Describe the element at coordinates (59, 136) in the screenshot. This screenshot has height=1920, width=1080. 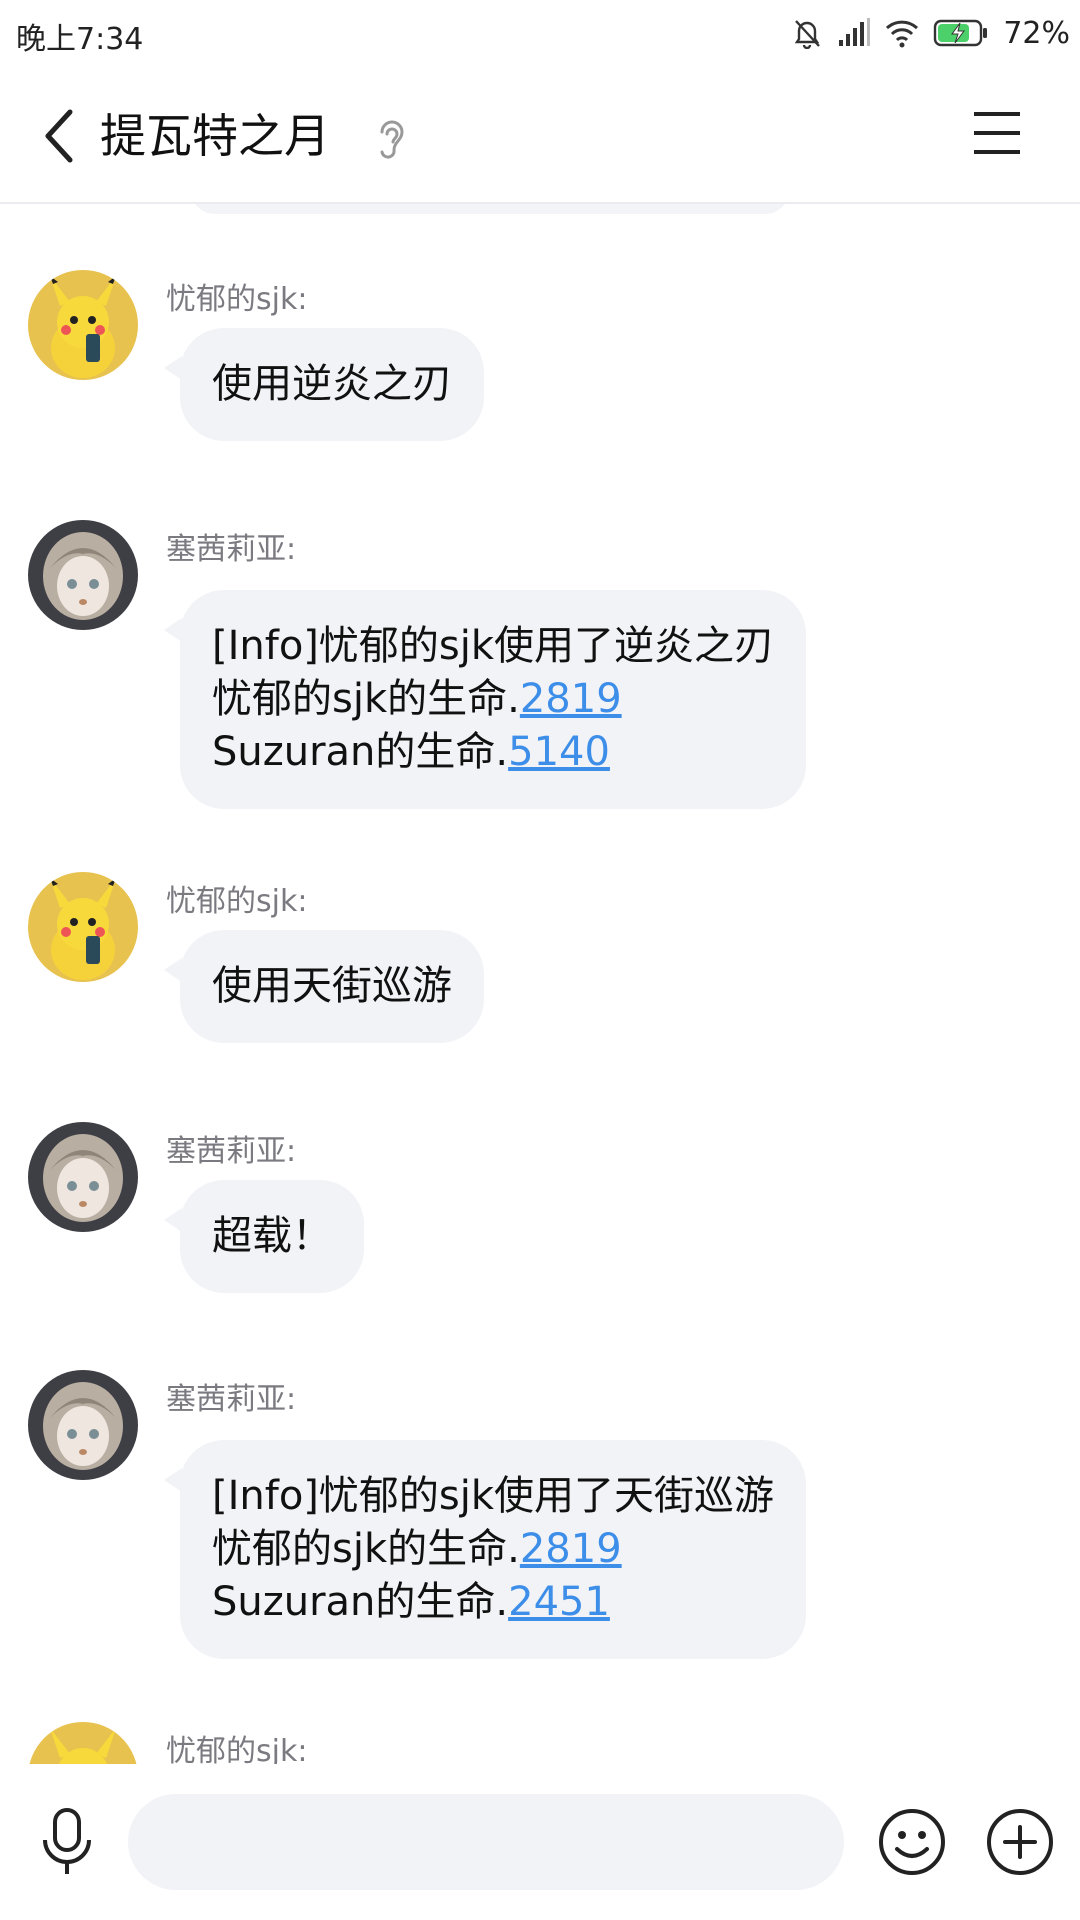
I see `back-arrow-icon` at that location.